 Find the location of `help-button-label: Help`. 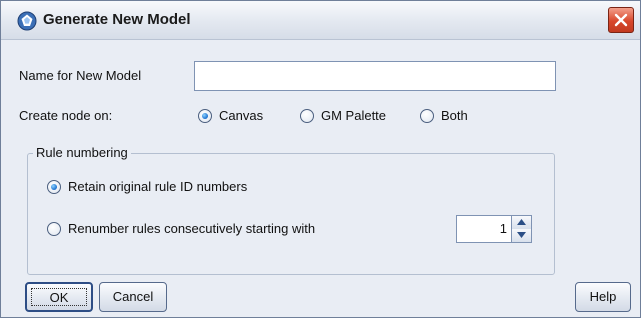

help-button-label: Help is located at coordinates (603, 296).